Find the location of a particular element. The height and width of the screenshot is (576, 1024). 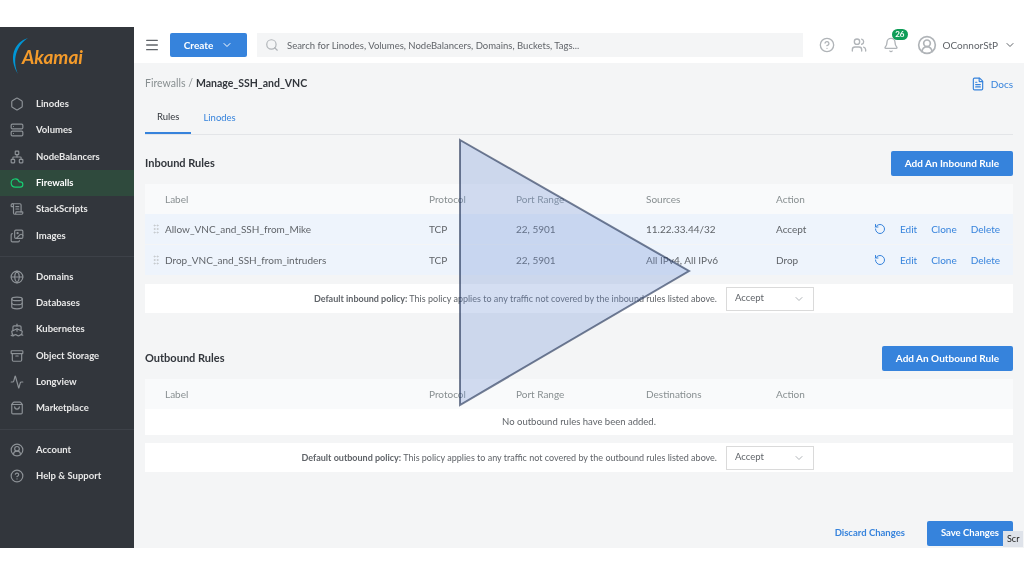

sidebar-item: Domains is located at coordinates (67, 277).